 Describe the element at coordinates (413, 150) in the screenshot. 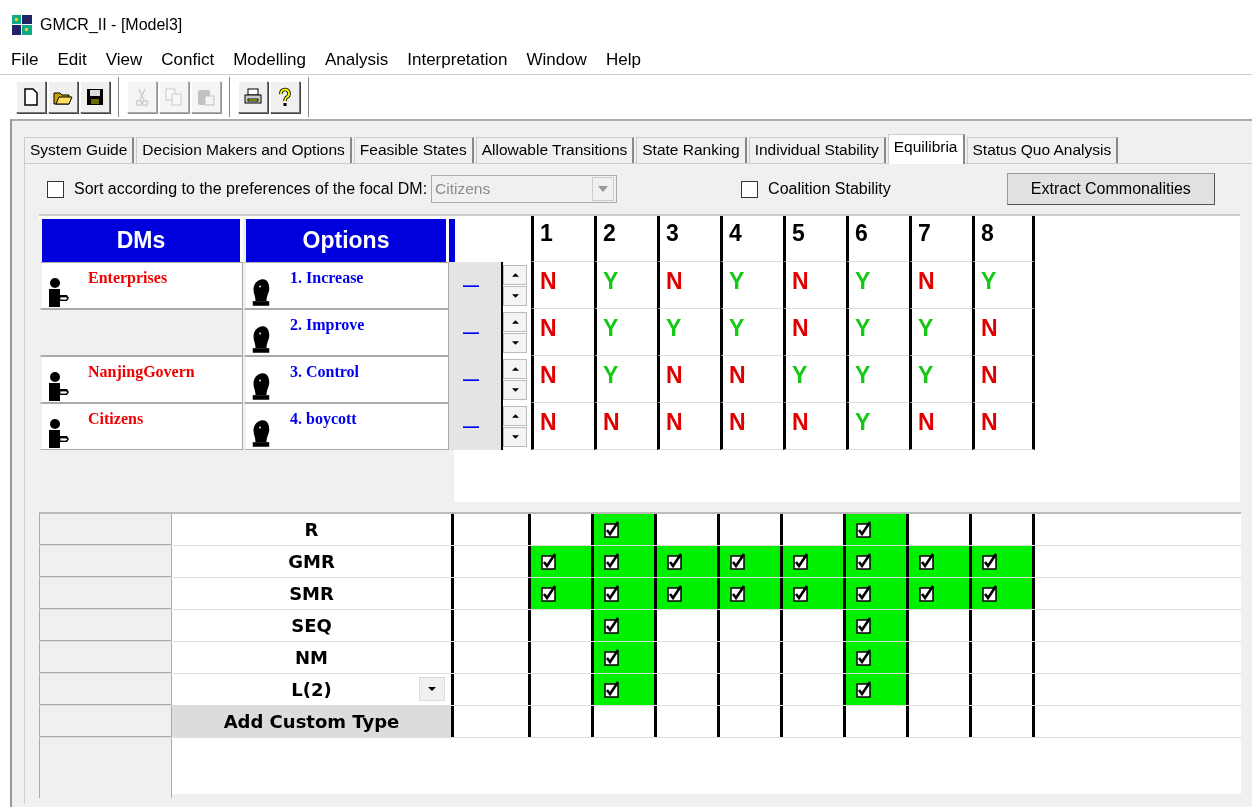

I see `tab: Feasible States` at that location.